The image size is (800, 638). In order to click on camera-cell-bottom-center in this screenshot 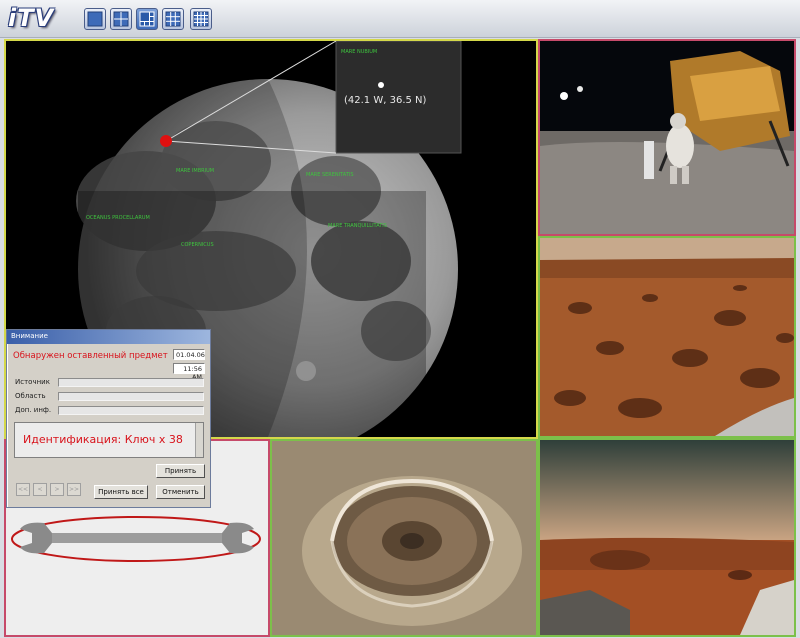, I will do `click(404, 538)`.